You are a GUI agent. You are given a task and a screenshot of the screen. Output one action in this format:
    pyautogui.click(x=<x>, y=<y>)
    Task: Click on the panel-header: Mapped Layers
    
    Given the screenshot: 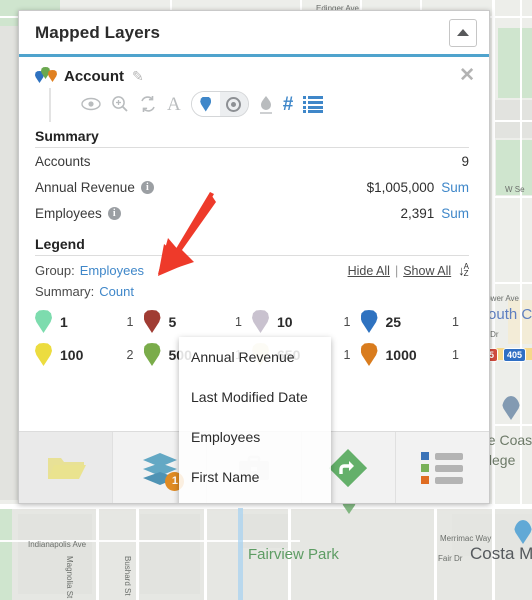 What is the action you would take?
    pyautogui.click(x=254, y=34)
    